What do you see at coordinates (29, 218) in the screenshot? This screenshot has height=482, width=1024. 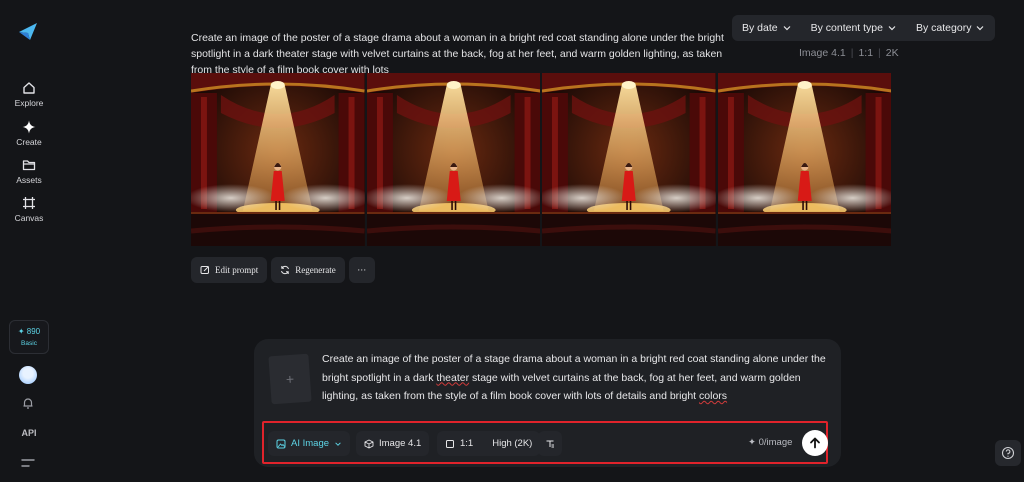 I see `sidebar-item-label: Canvas` at bounding box center [29, 218].